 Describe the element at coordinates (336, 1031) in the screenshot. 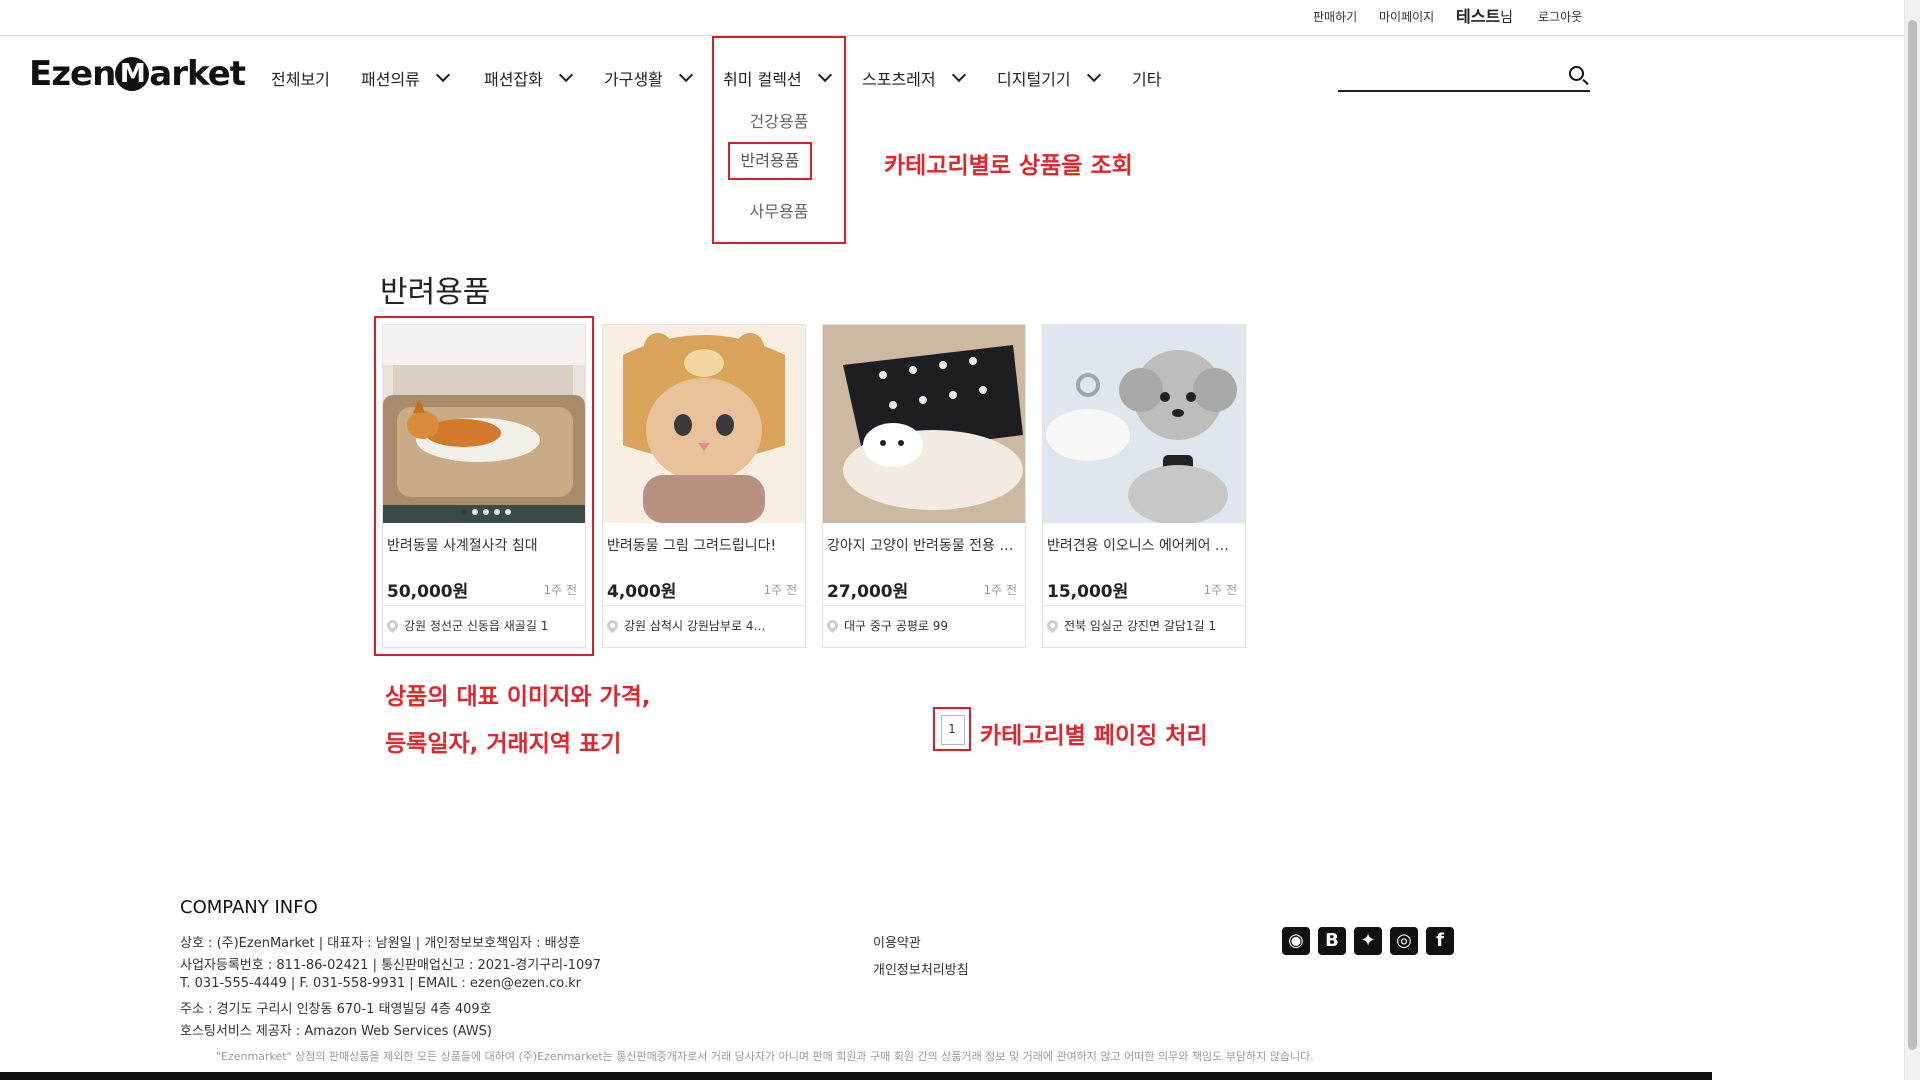

I see `footer-hosting-line: 호스팅서비스 제공자 : Amazon Web Services (AWS)` at that location.